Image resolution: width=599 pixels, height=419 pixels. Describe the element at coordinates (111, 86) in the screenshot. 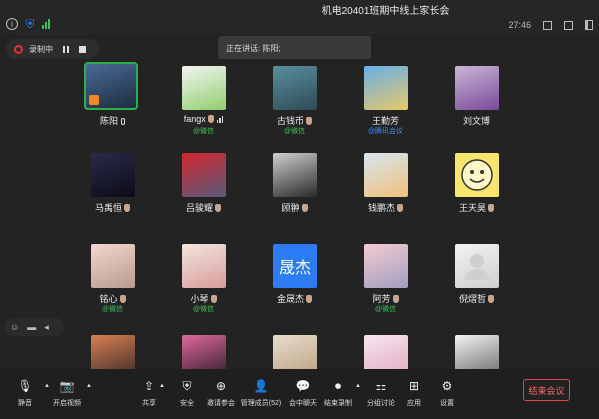

I see `photo-dusk-avatar` at that location.